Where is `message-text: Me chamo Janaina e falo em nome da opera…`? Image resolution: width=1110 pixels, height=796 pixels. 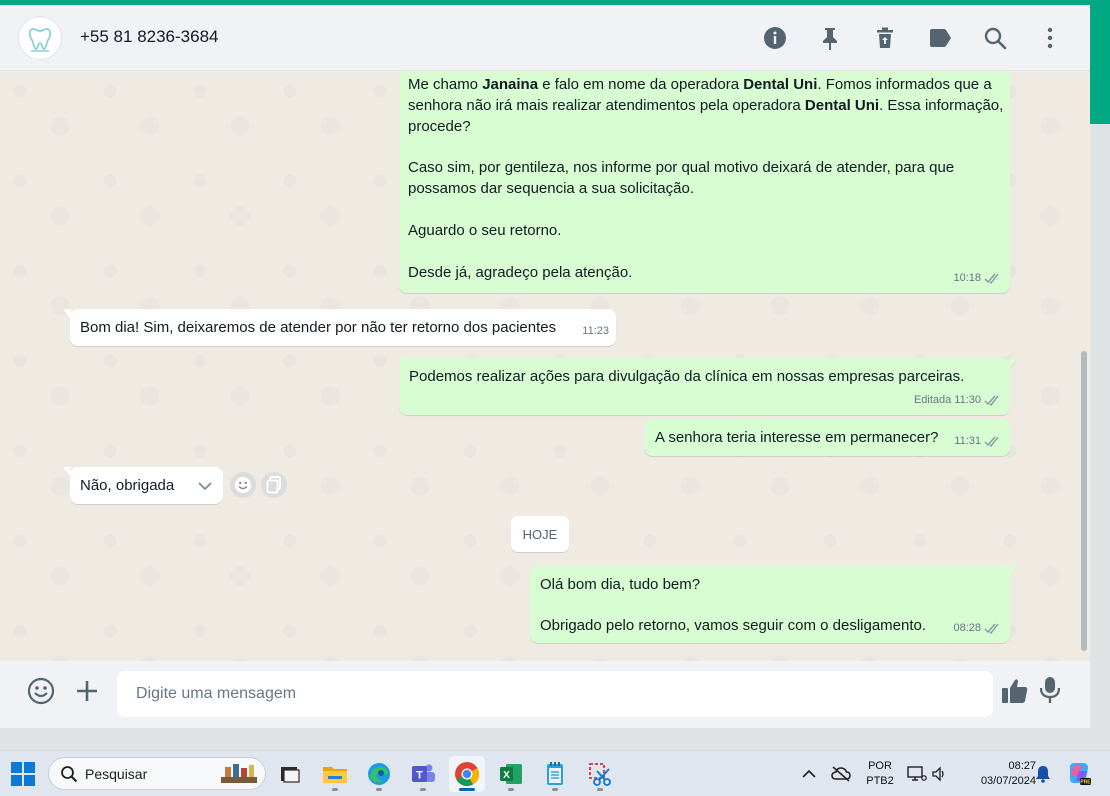
message-text: Me chamo Janaina e falo em nome da opera… is located at coordinates (706, 105).